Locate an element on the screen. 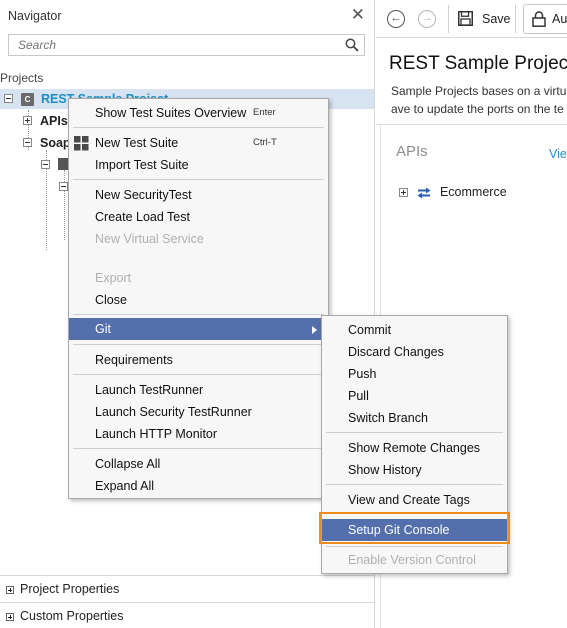 Image resolution: width=567 pixels, height=628 pixels. menu-item-launch-security-testrunner: Launch Security TestRunner is located at coordinates (198, 412).